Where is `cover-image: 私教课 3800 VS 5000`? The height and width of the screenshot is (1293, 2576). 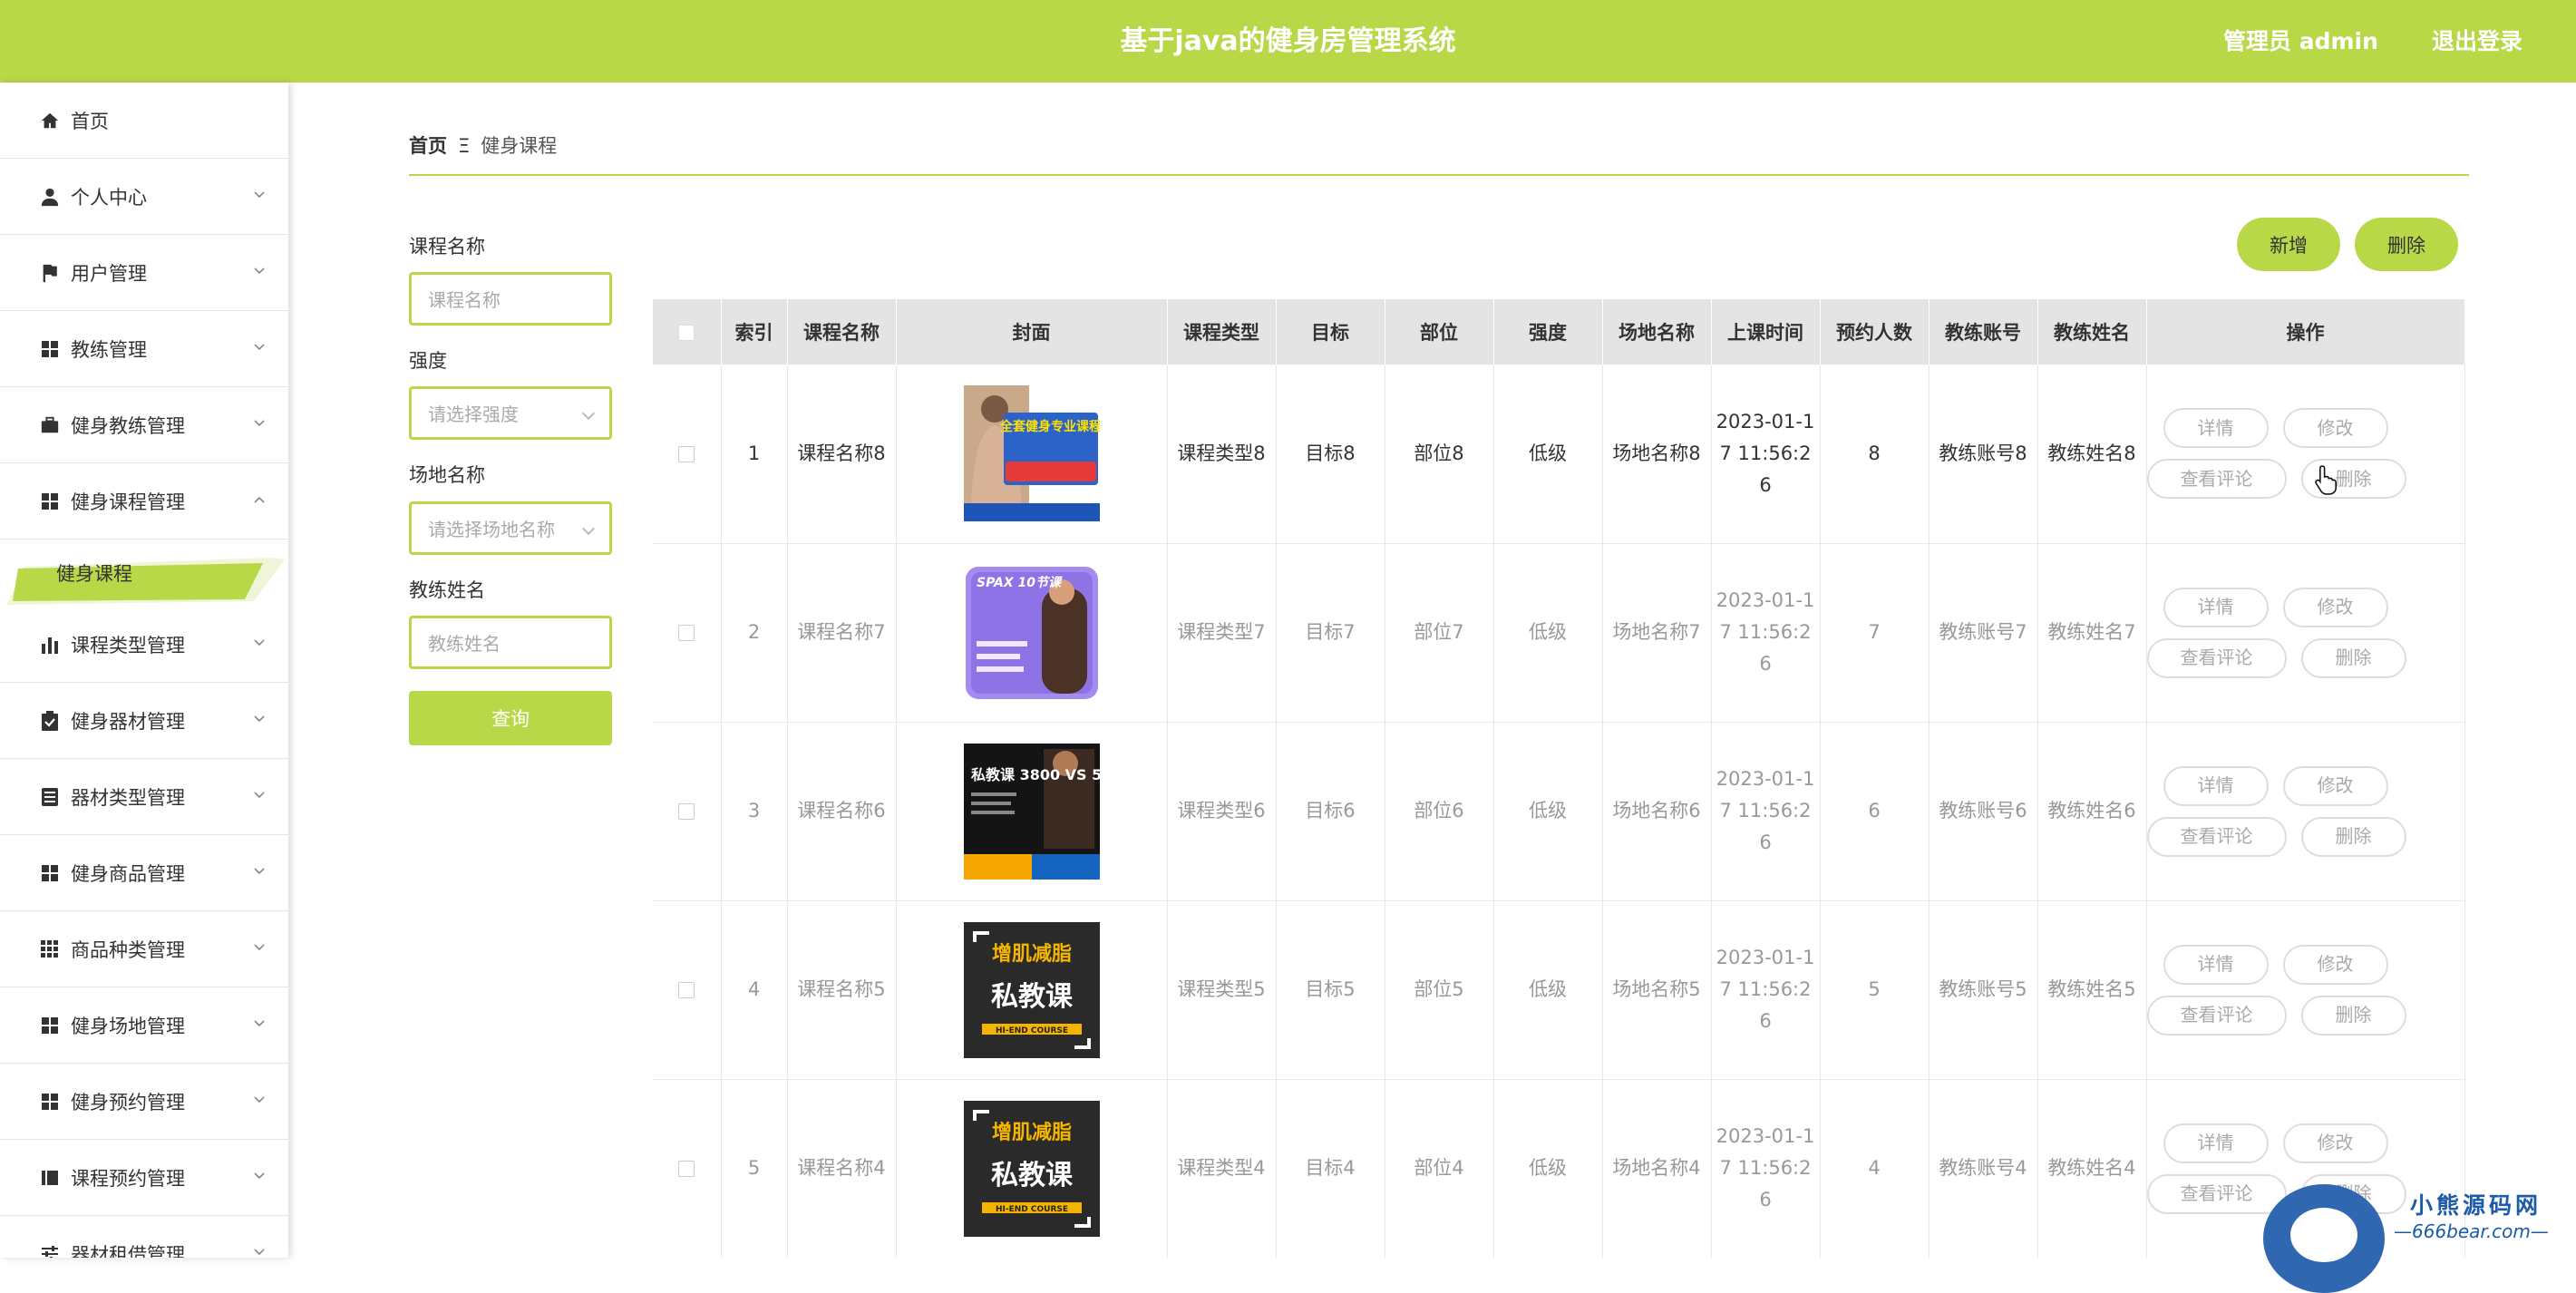 cover-image: 私教课 3800 VS 5000 is located at coordinates (1031, 811).